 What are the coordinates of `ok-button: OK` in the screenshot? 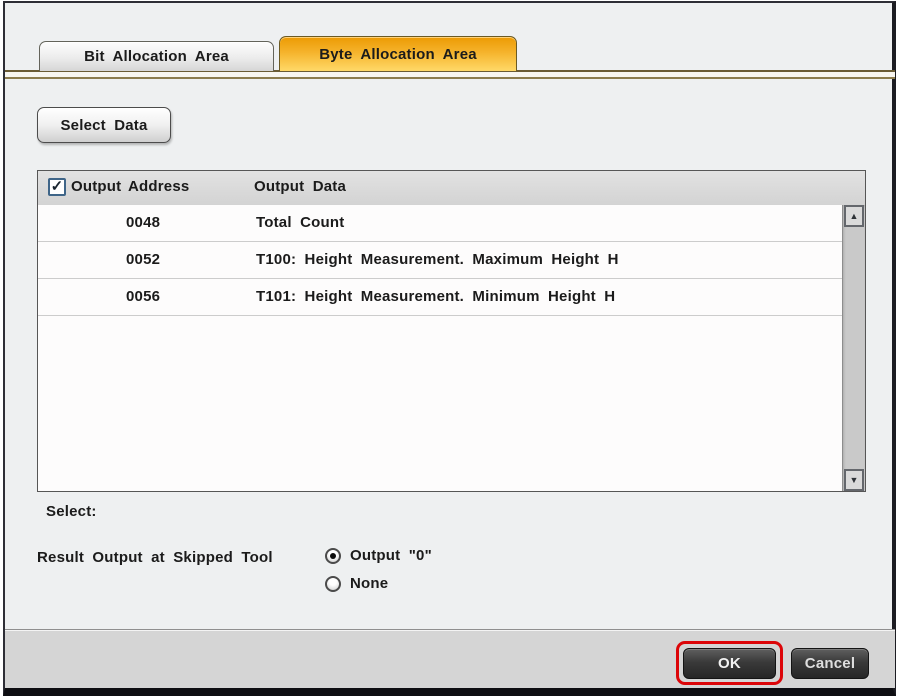 It's located at (729, 663).